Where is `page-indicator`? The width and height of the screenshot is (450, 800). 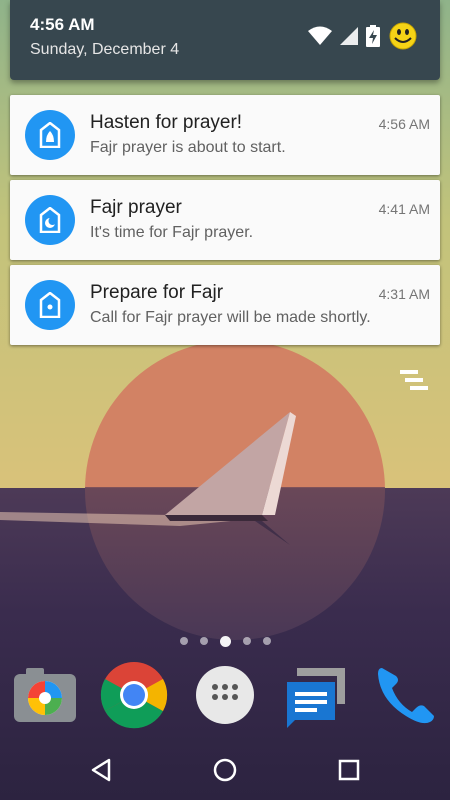
page-indicator is located at coordinates (225, 641).